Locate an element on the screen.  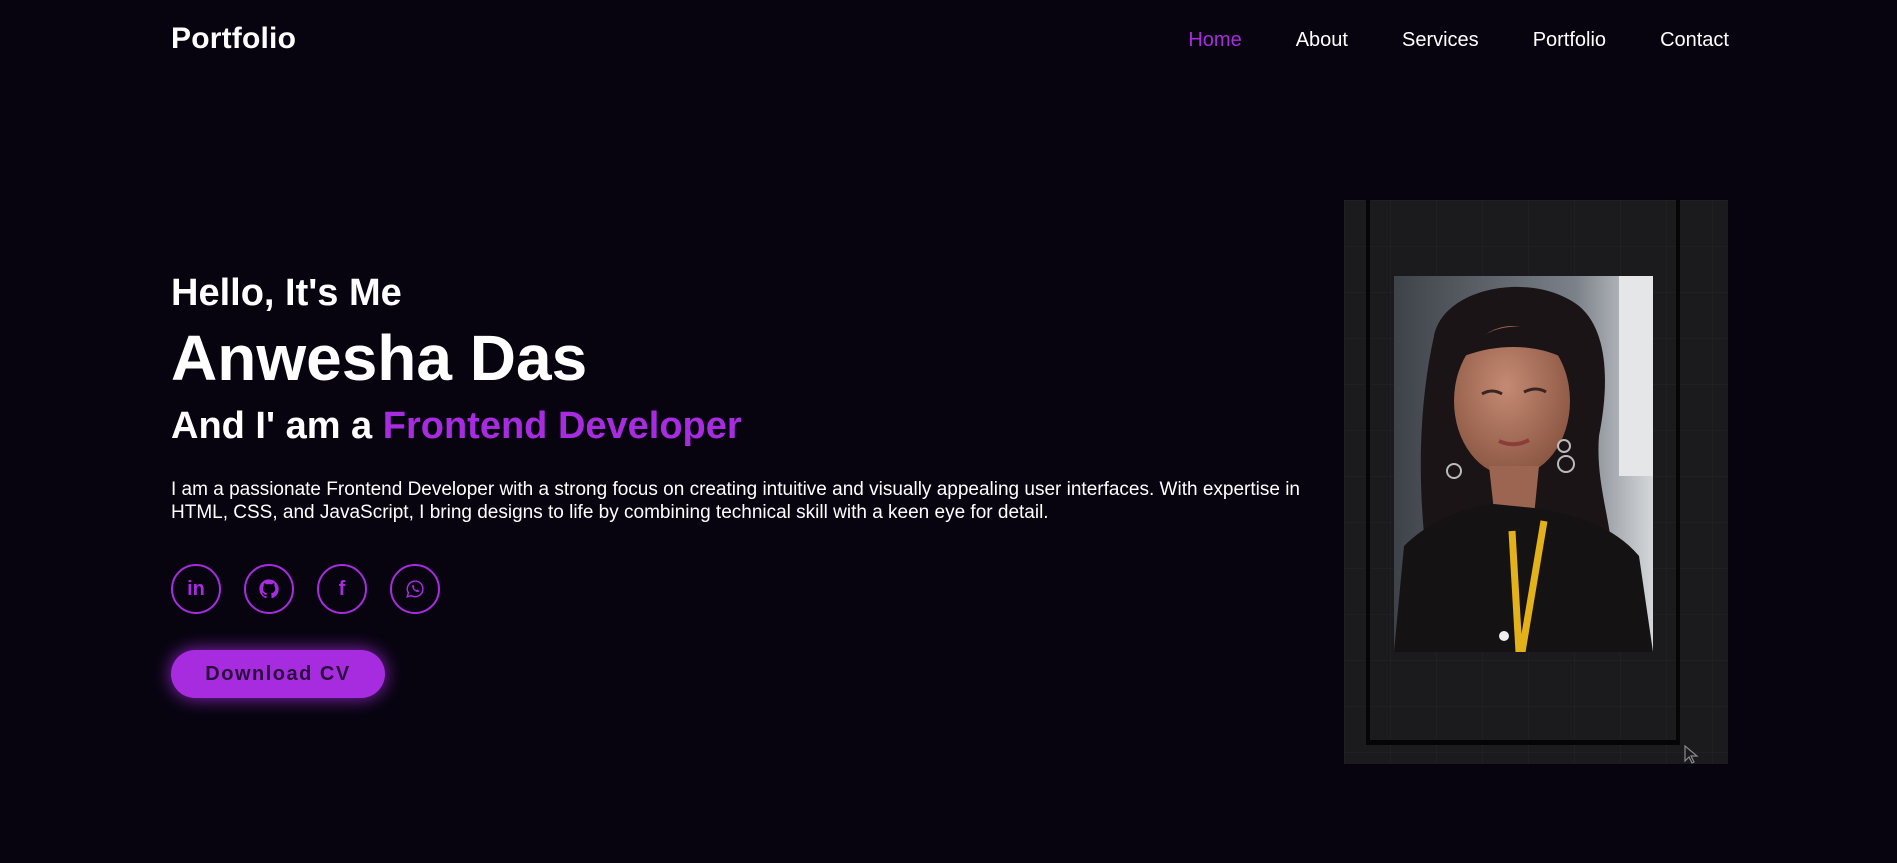
nav-portfolio: Portfolio is located at coordinates (1569, 40).